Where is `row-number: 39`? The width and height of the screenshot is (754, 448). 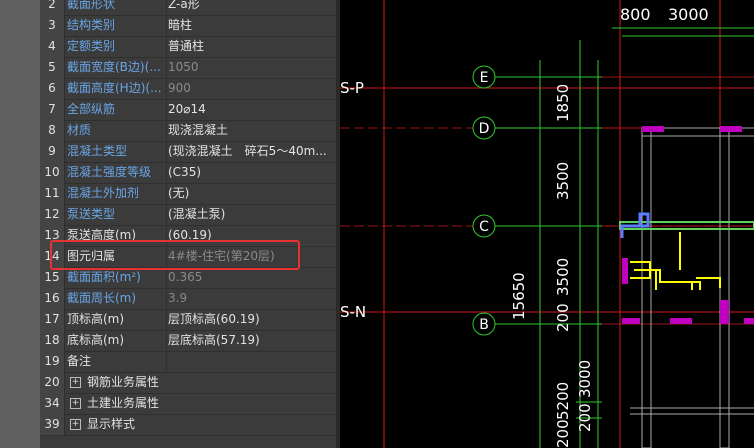 row-number: 39 is located at coordinates (52, 424).